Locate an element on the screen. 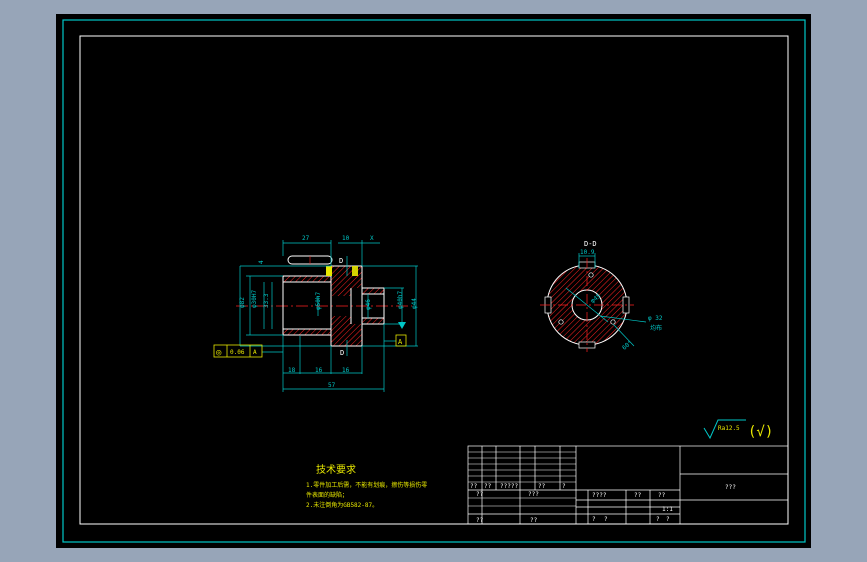 The image size is (867, 562). roughness-value: Ra12.5 is located at coordinates (729, 428).